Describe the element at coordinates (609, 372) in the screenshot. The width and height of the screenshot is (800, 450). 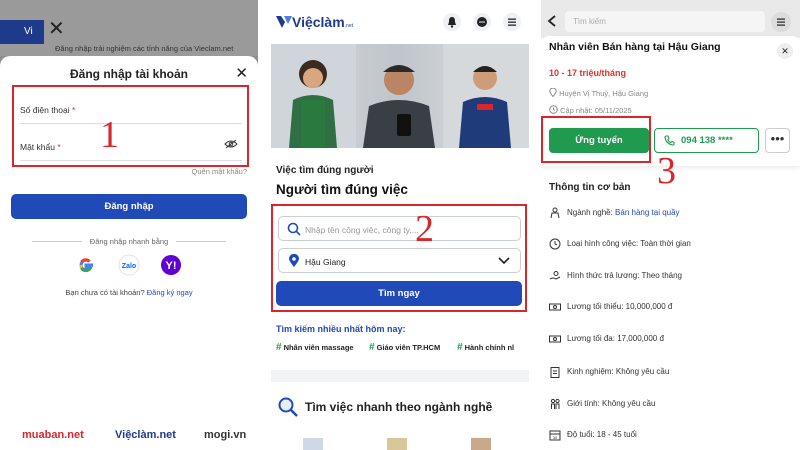
I see `info-row-experience: Kinh nghiệm: Không yêu cầu` at that location.